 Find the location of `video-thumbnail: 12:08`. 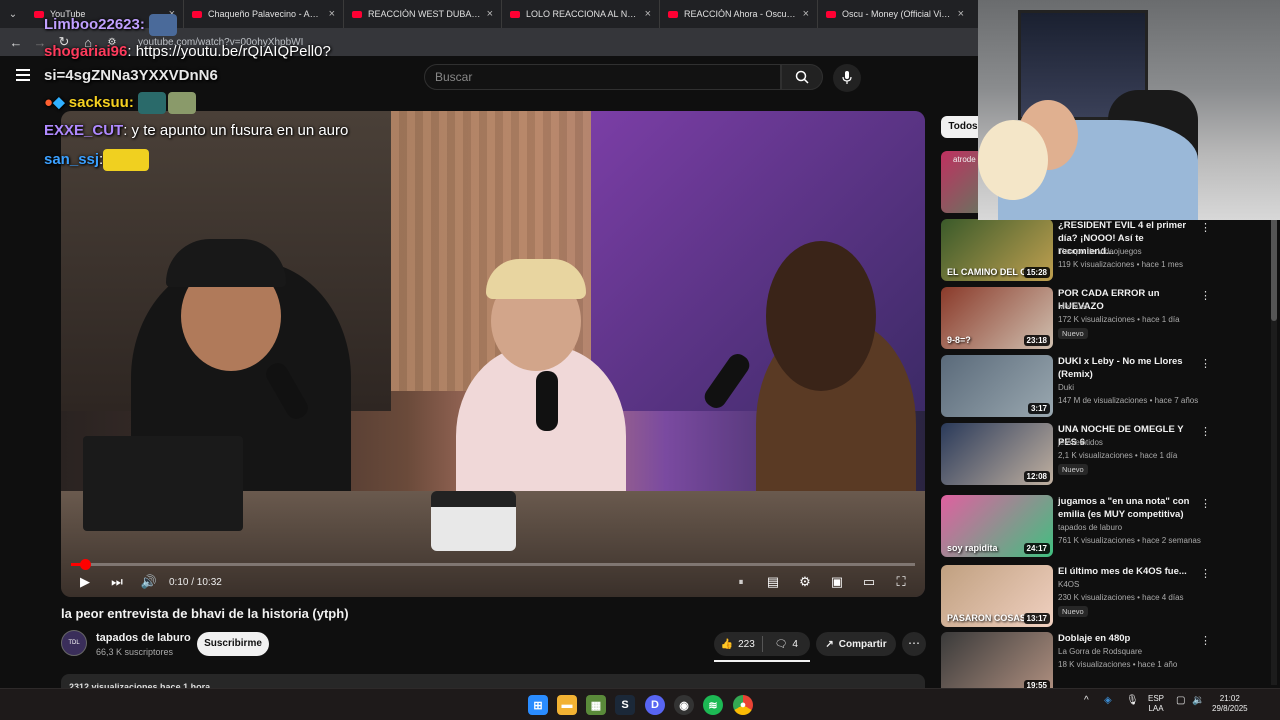

video-thumbnail: 12:08 is located at coordinates (997, 454).